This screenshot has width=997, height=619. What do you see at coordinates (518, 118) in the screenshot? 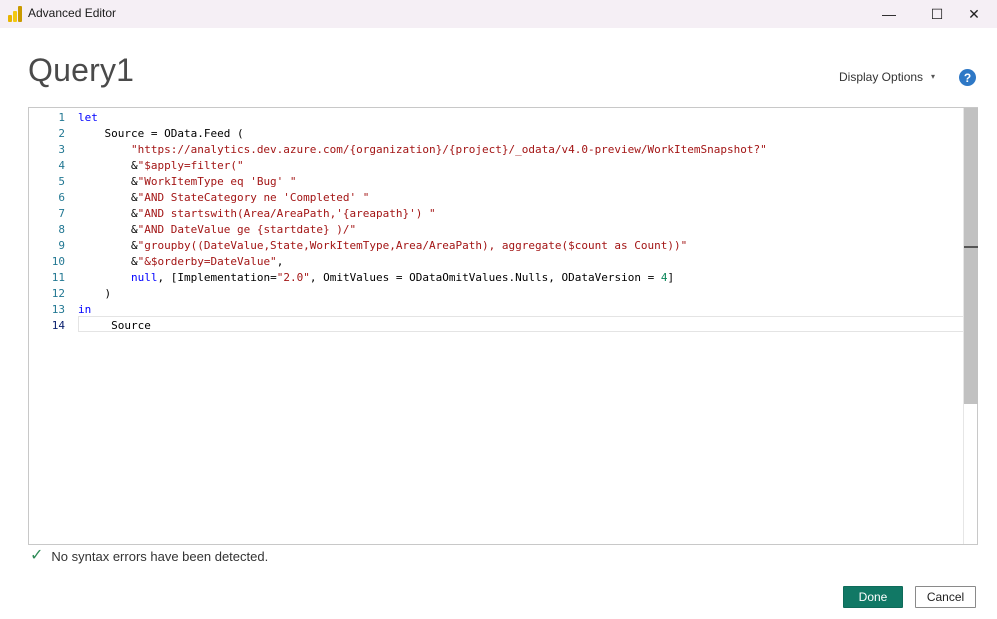
I see `code-line: let` at bounding box center [518, 118].